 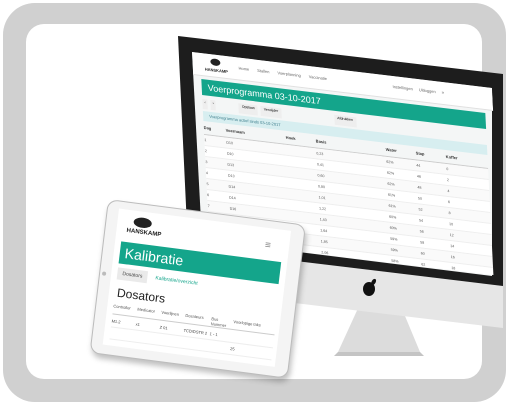 I want to click on table-cell: 8, so click(x=449, y=213).